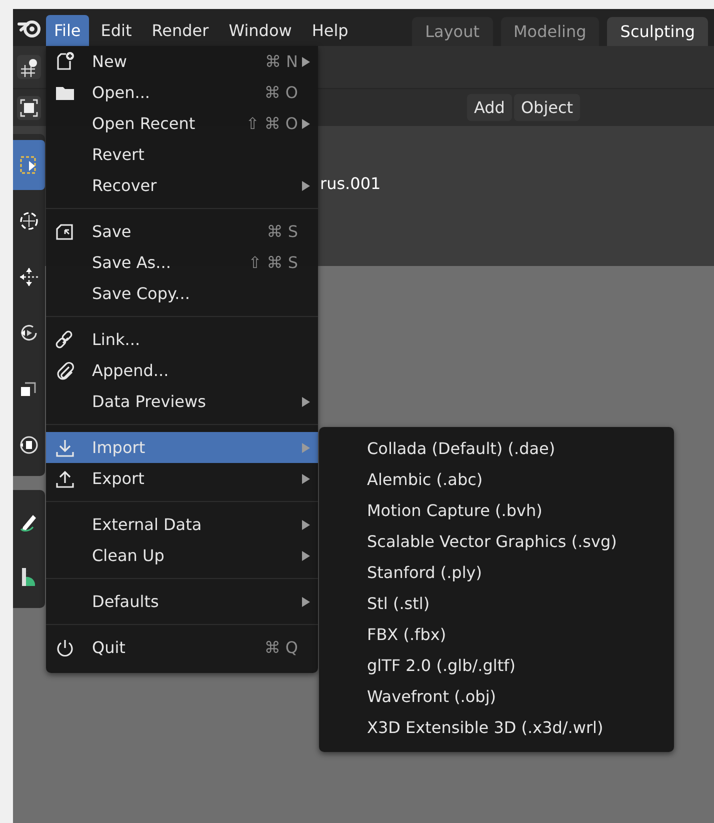 Image resolution: width=714 pixels, height=823 pixels. Describe the element at coordinates (182, 61) in the screenshot. I see `menu-entry: New ⌘ N` at that location.